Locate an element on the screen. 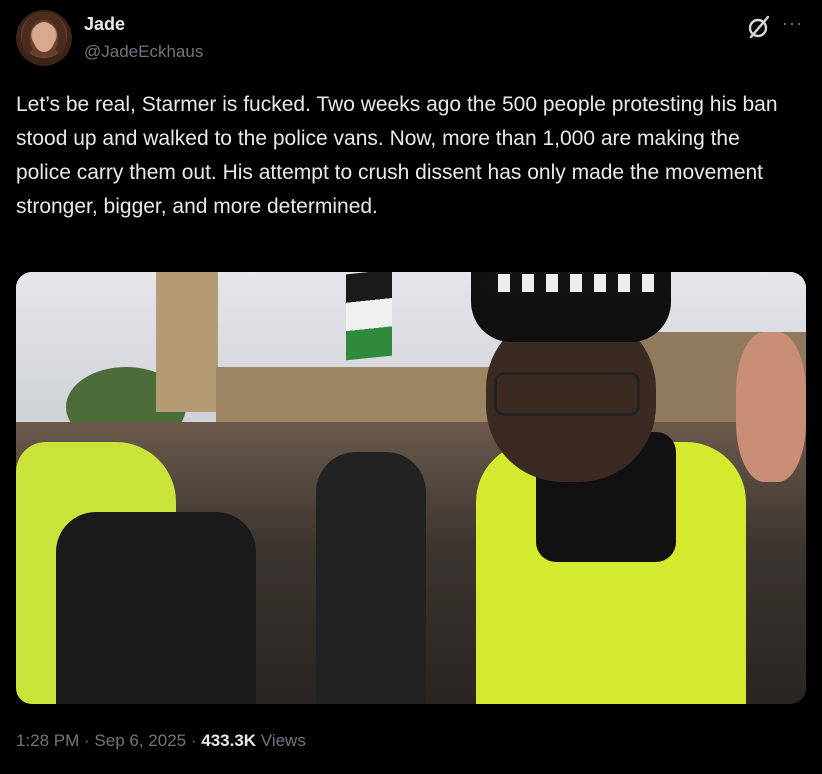 The image size is (822, 774). video-hat-band is located at coordinates (571, 283).